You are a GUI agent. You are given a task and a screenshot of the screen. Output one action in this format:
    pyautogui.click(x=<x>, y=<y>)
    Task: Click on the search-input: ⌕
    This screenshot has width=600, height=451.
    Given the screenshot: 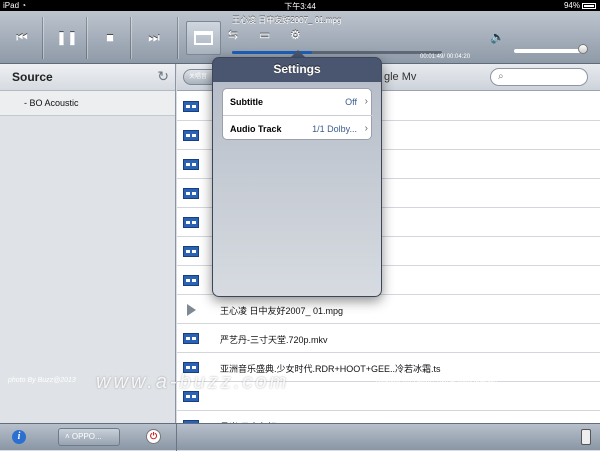 What is the action you would take?
    pyautogui.click(x=539, y=77)
    